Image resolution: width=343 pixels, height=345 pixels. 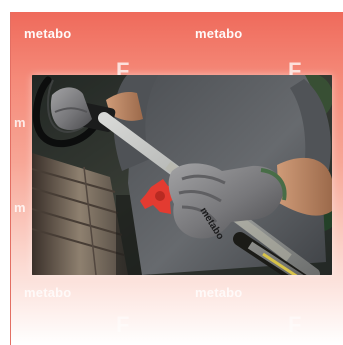 I want to click on left-watermark-fragment-top: m, so click(x=20, y=122).